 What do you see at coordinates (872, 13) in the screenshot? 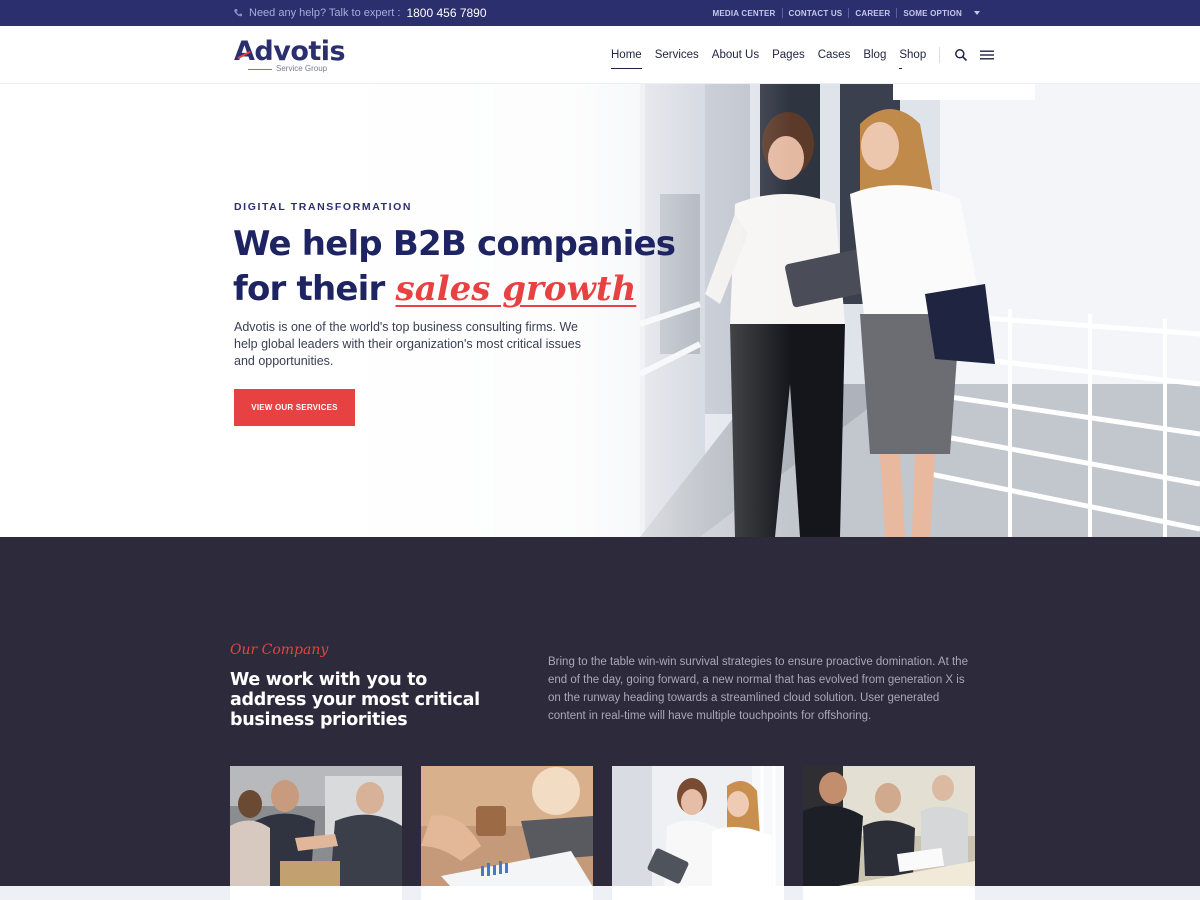
I see `top-link-career: CAREER` at bounding box center [872, 13].